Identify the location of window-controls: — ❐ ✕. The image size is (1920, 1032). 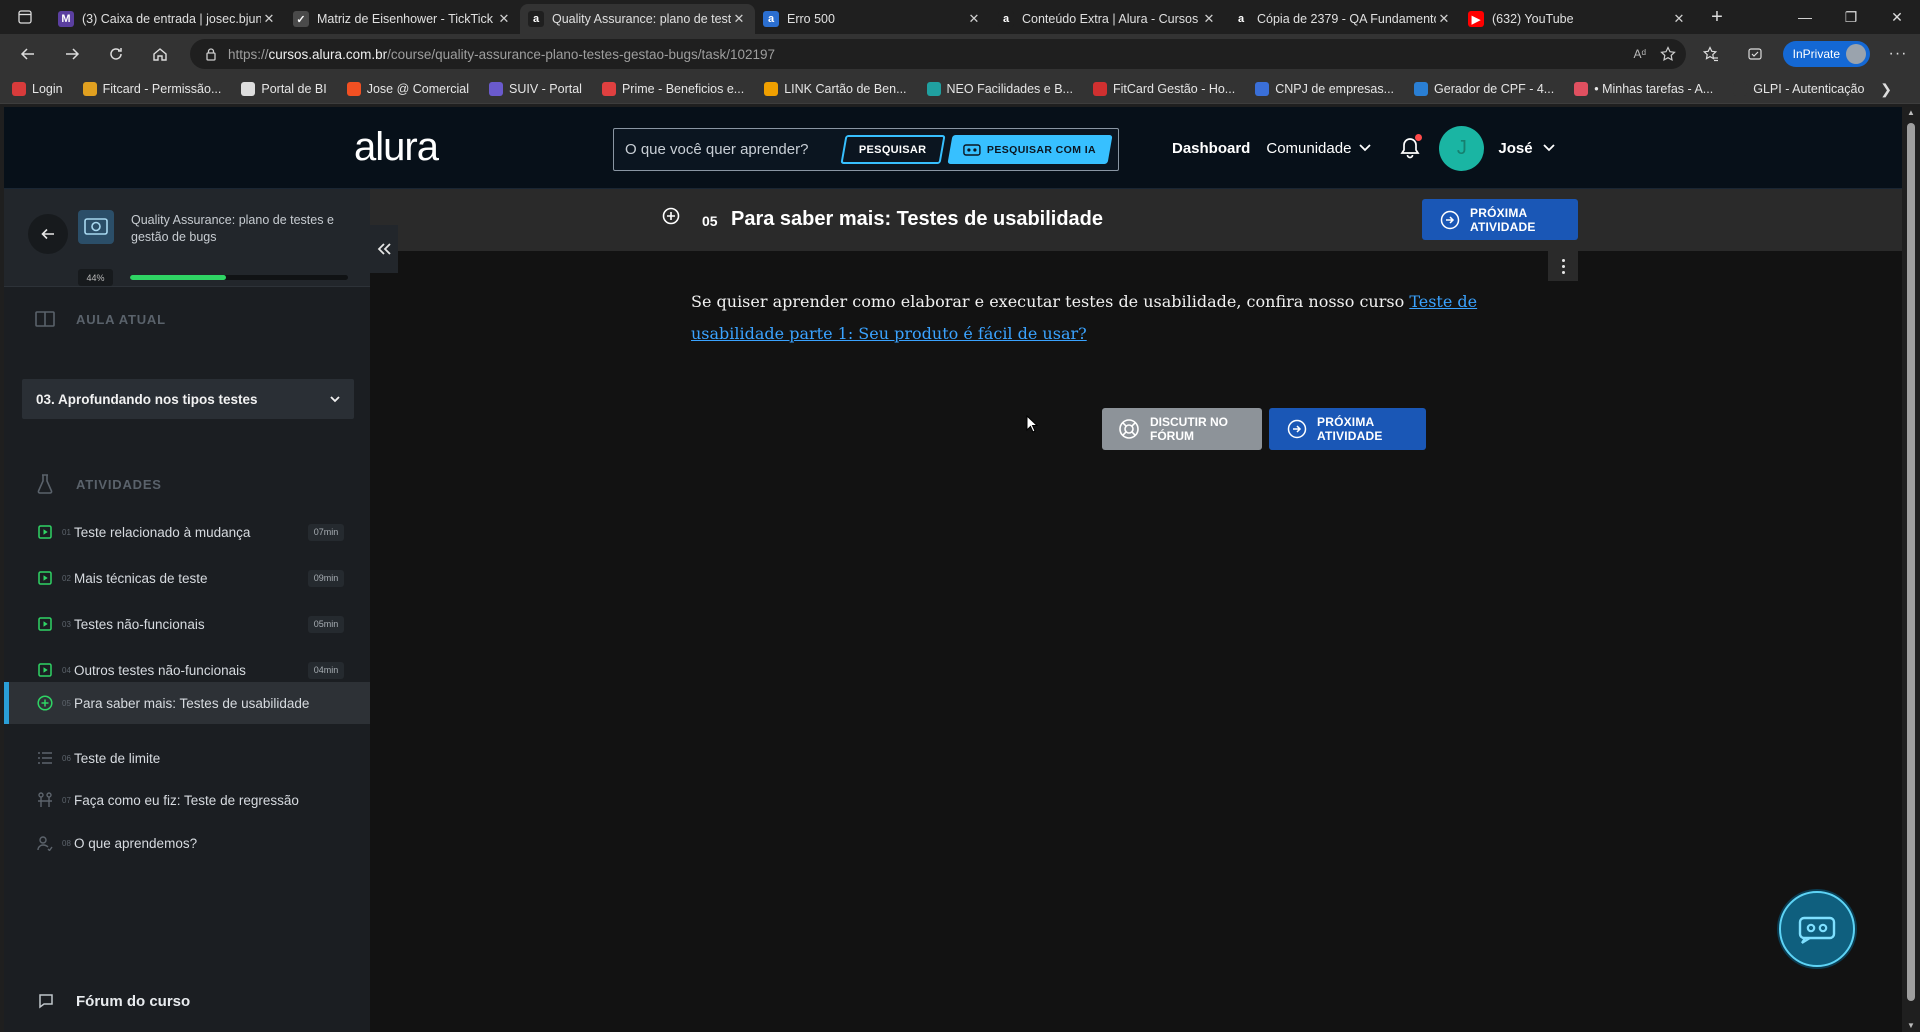
(1851, 17).